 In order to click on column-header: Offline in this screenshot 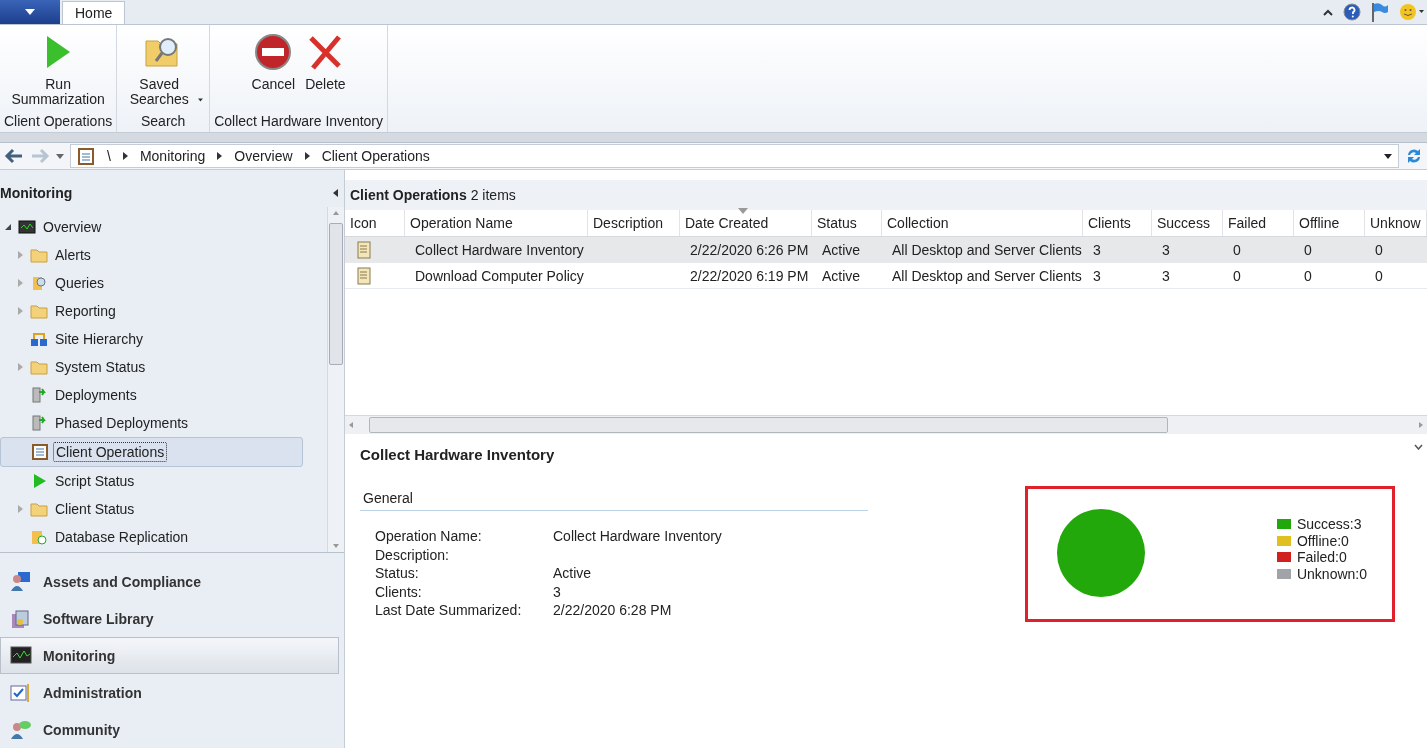, I will do `click(1329, 223)`.